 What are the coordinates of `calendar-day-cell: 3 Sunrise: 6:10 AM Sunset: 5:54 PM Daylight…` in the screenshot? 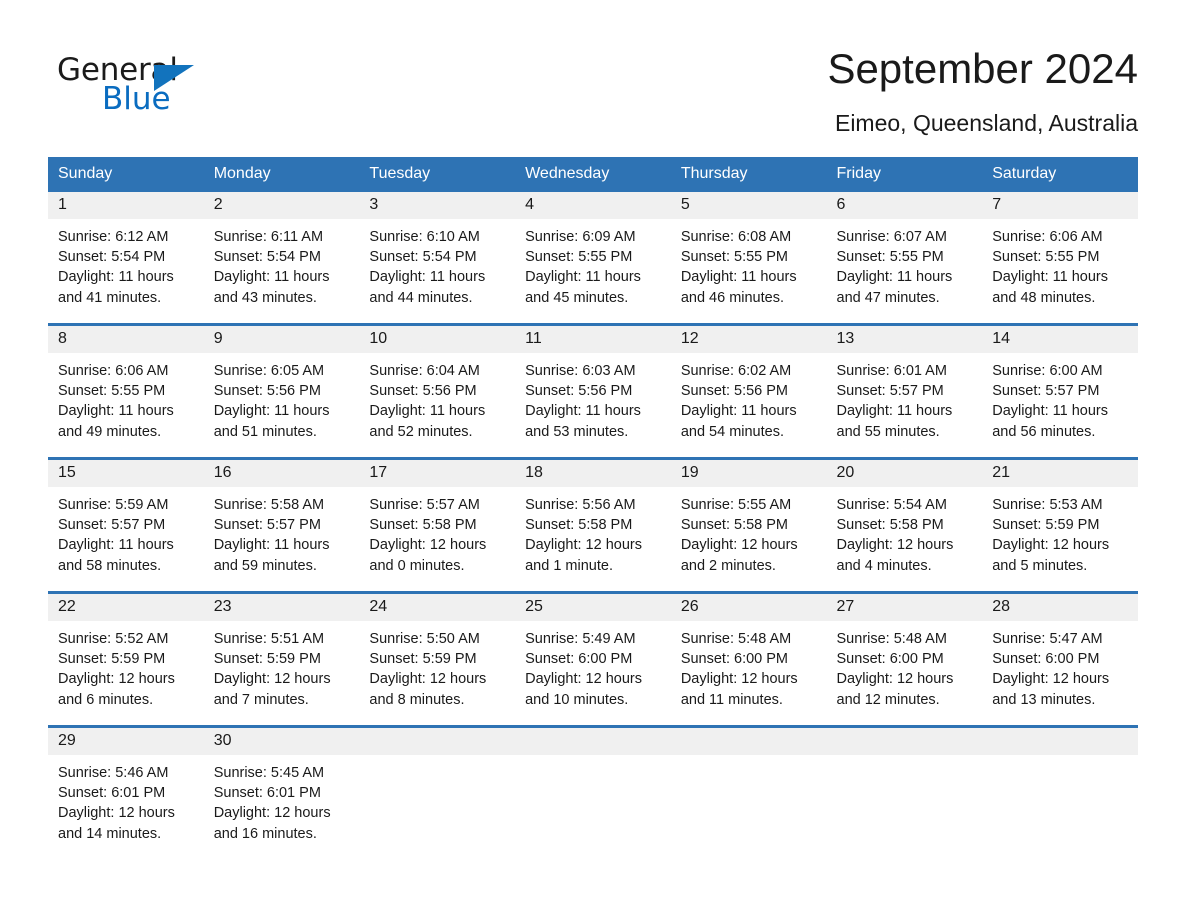 It's located at (437, 258).